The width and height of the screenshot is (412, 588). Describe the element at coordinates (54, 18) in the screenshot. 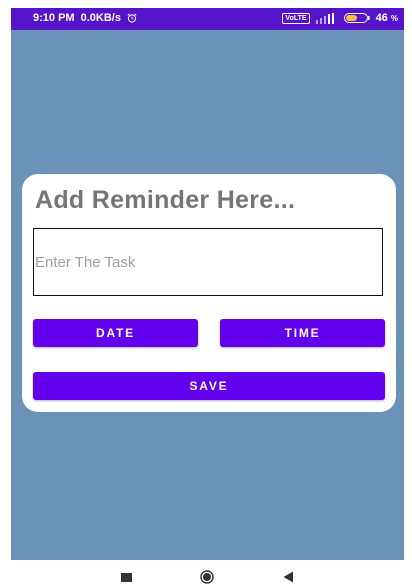

I see `status-time: 9:10 PM` at that location.